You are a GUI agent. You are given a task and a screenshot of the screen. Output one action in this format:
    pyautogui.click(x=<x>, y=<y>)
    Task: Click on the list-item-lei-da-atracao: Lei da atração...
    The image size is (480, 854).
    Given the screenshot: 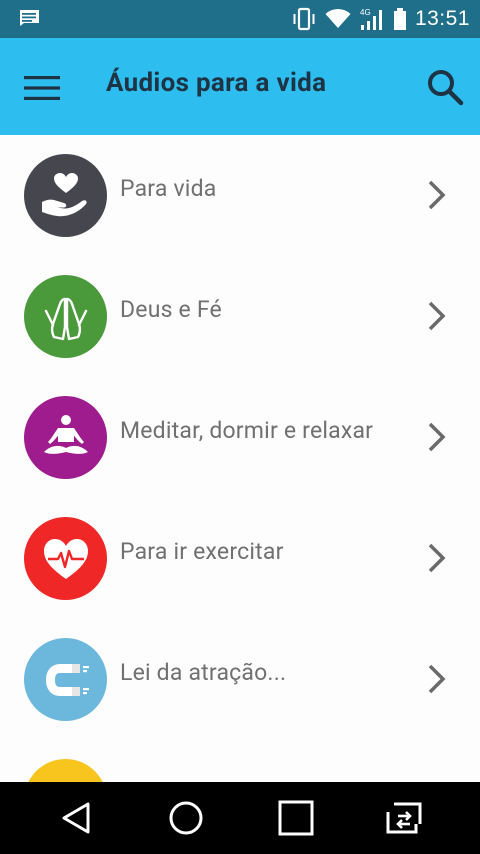 What is the action you would take?
    pyautogui.click(x=240, y=680)
    